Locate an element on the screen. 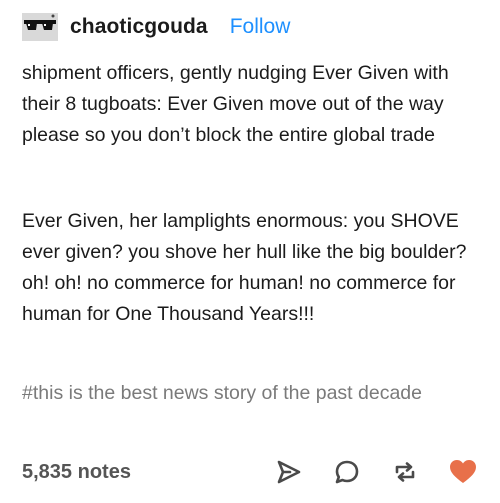 This screenshot has height=503, width=500. reblog-button is located at coordinates (405, 472).